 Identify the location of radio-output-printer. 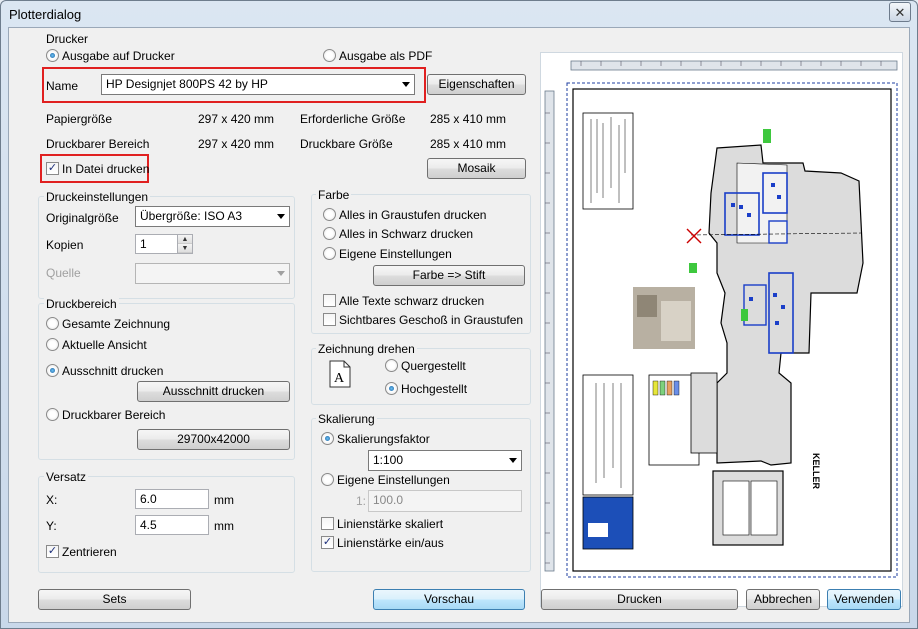
(52, 55).